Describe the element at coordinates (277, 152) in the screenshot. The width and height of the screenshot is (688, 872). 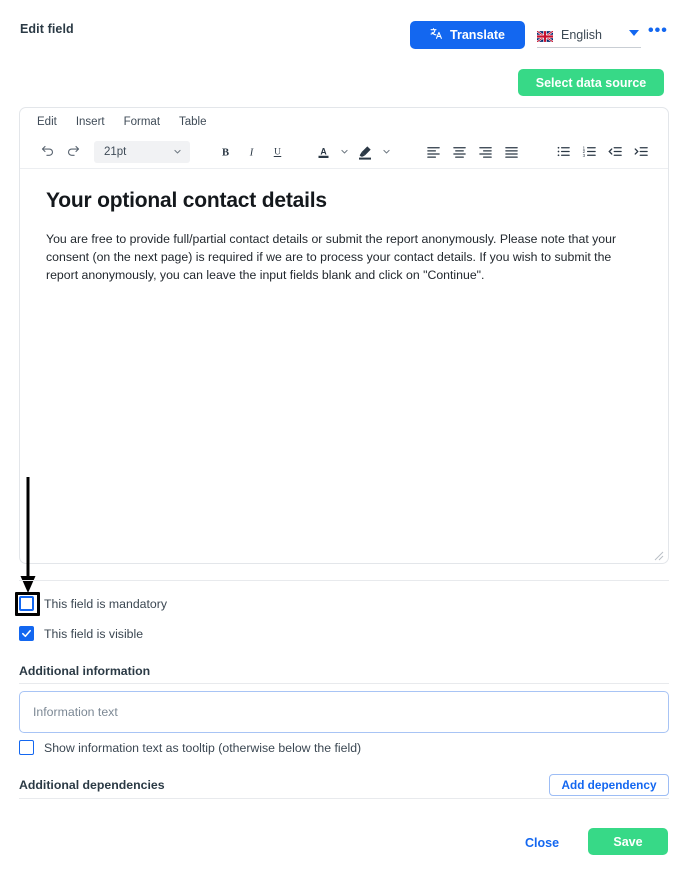
I see `underline-icon: U` at that location.